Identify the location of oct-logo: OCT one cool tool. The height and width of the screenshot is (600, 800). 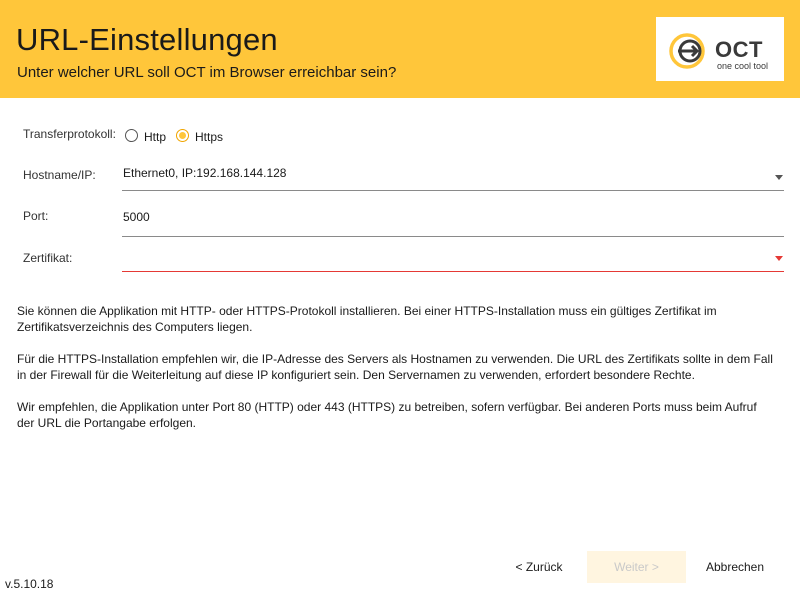
(720, 49).